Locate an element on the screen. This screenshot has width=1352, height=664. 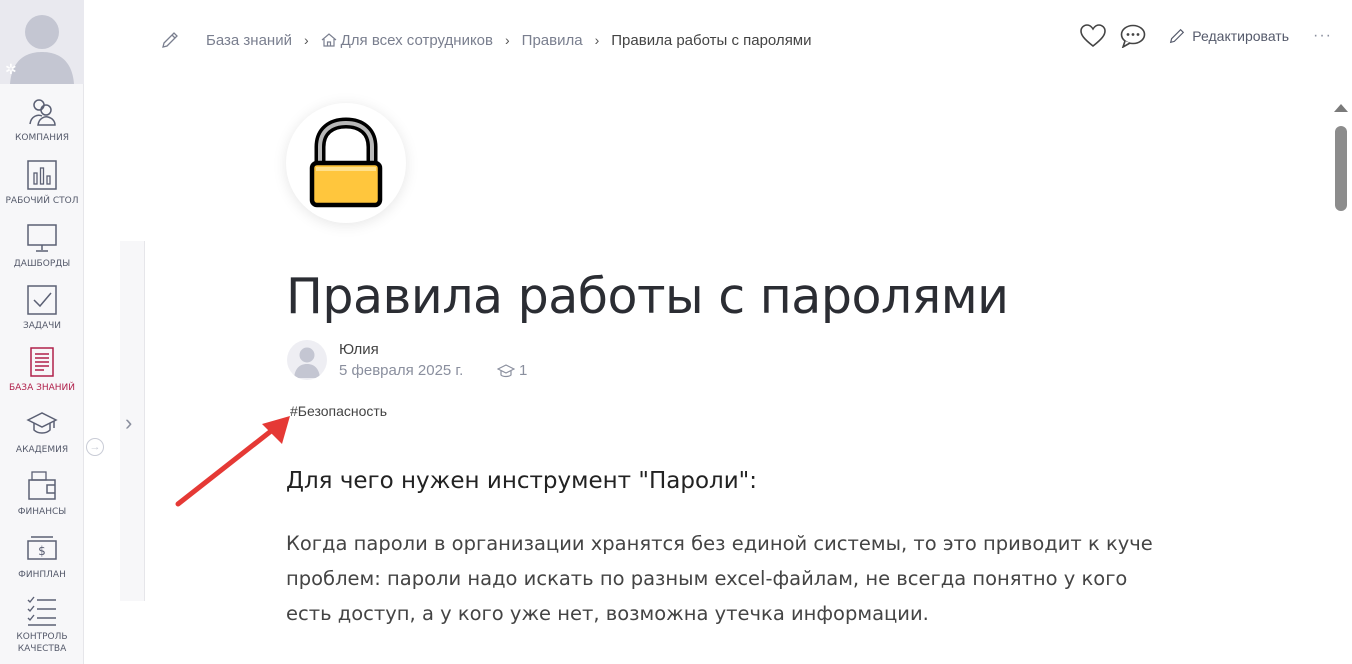
sidebar-item-company: КОМПАНИЯ is located at coordinates (42, 120).